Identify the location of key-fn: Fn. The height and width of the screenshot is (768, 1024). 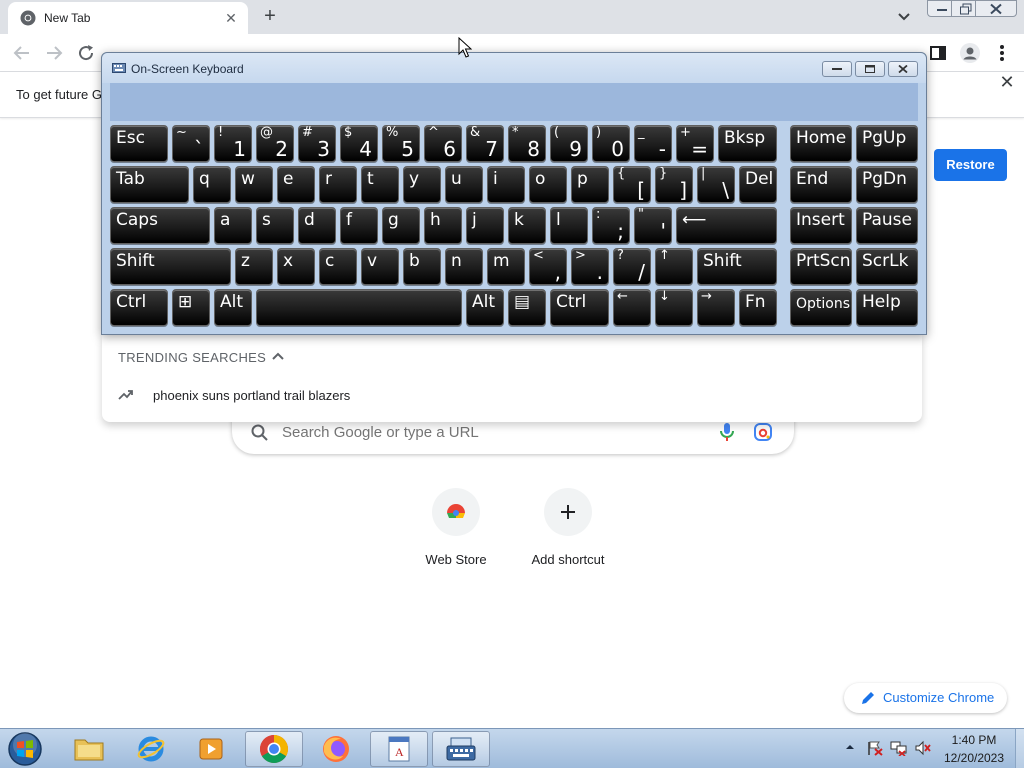
(758, 307).